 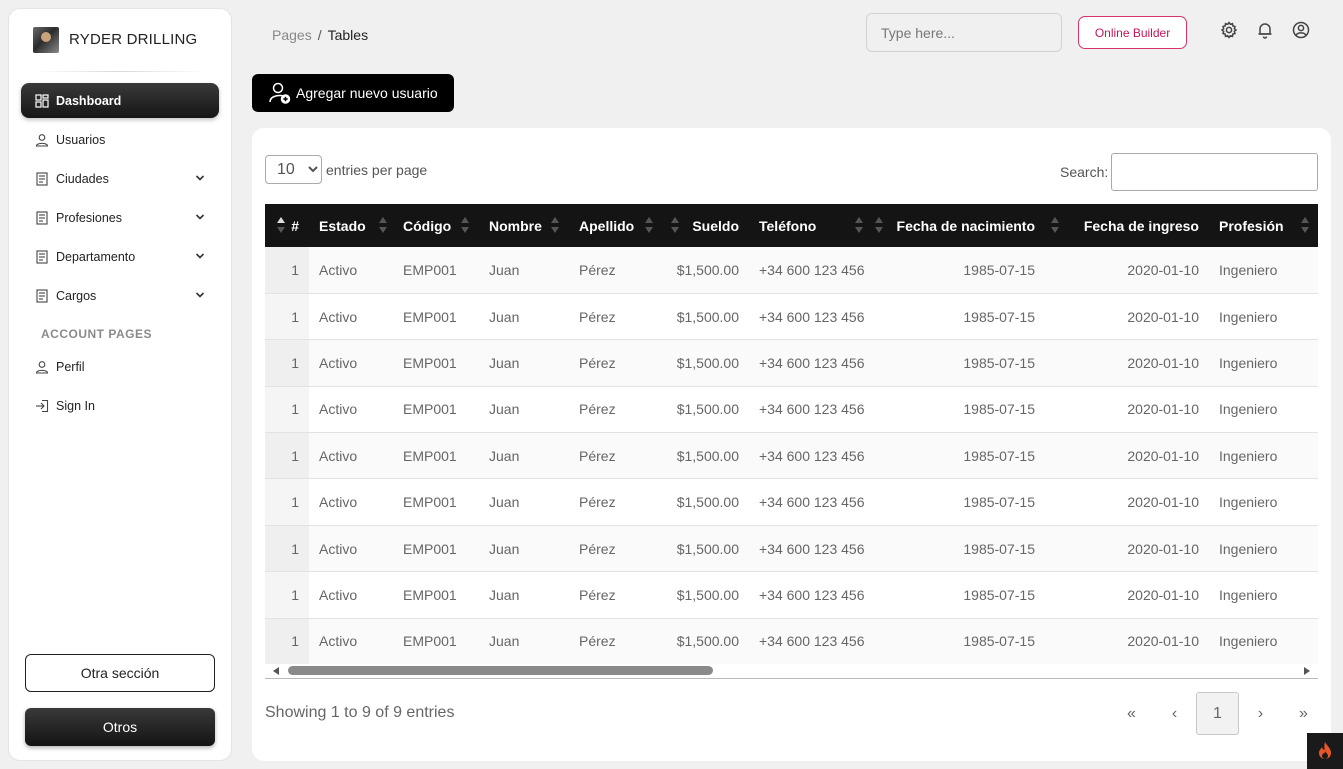 What do you see at coordinates (1217, 713) in the screenshot?
I see `page-current-button: 1` at bounding box center [1217, 713].